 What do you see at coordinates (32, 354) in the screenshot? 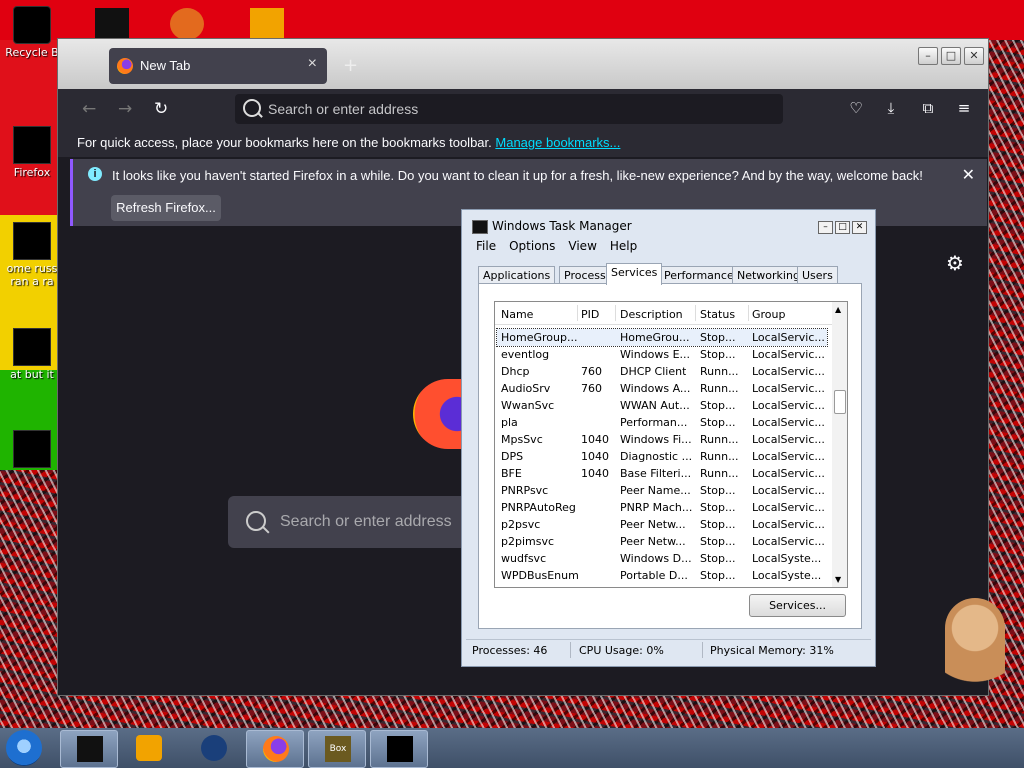
I see `desktop-icon-copy: at but it` at bounding box center [32, 354].